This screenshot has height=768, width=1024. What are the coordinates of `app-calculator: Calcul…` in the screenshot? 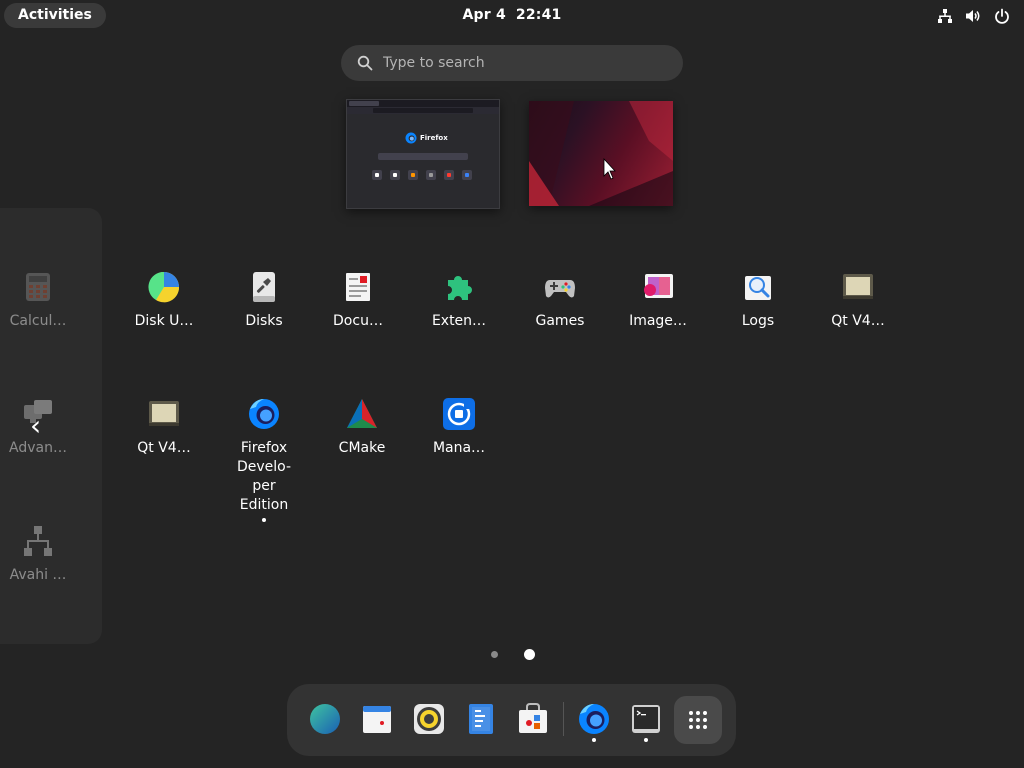 It's located at (41, 300).